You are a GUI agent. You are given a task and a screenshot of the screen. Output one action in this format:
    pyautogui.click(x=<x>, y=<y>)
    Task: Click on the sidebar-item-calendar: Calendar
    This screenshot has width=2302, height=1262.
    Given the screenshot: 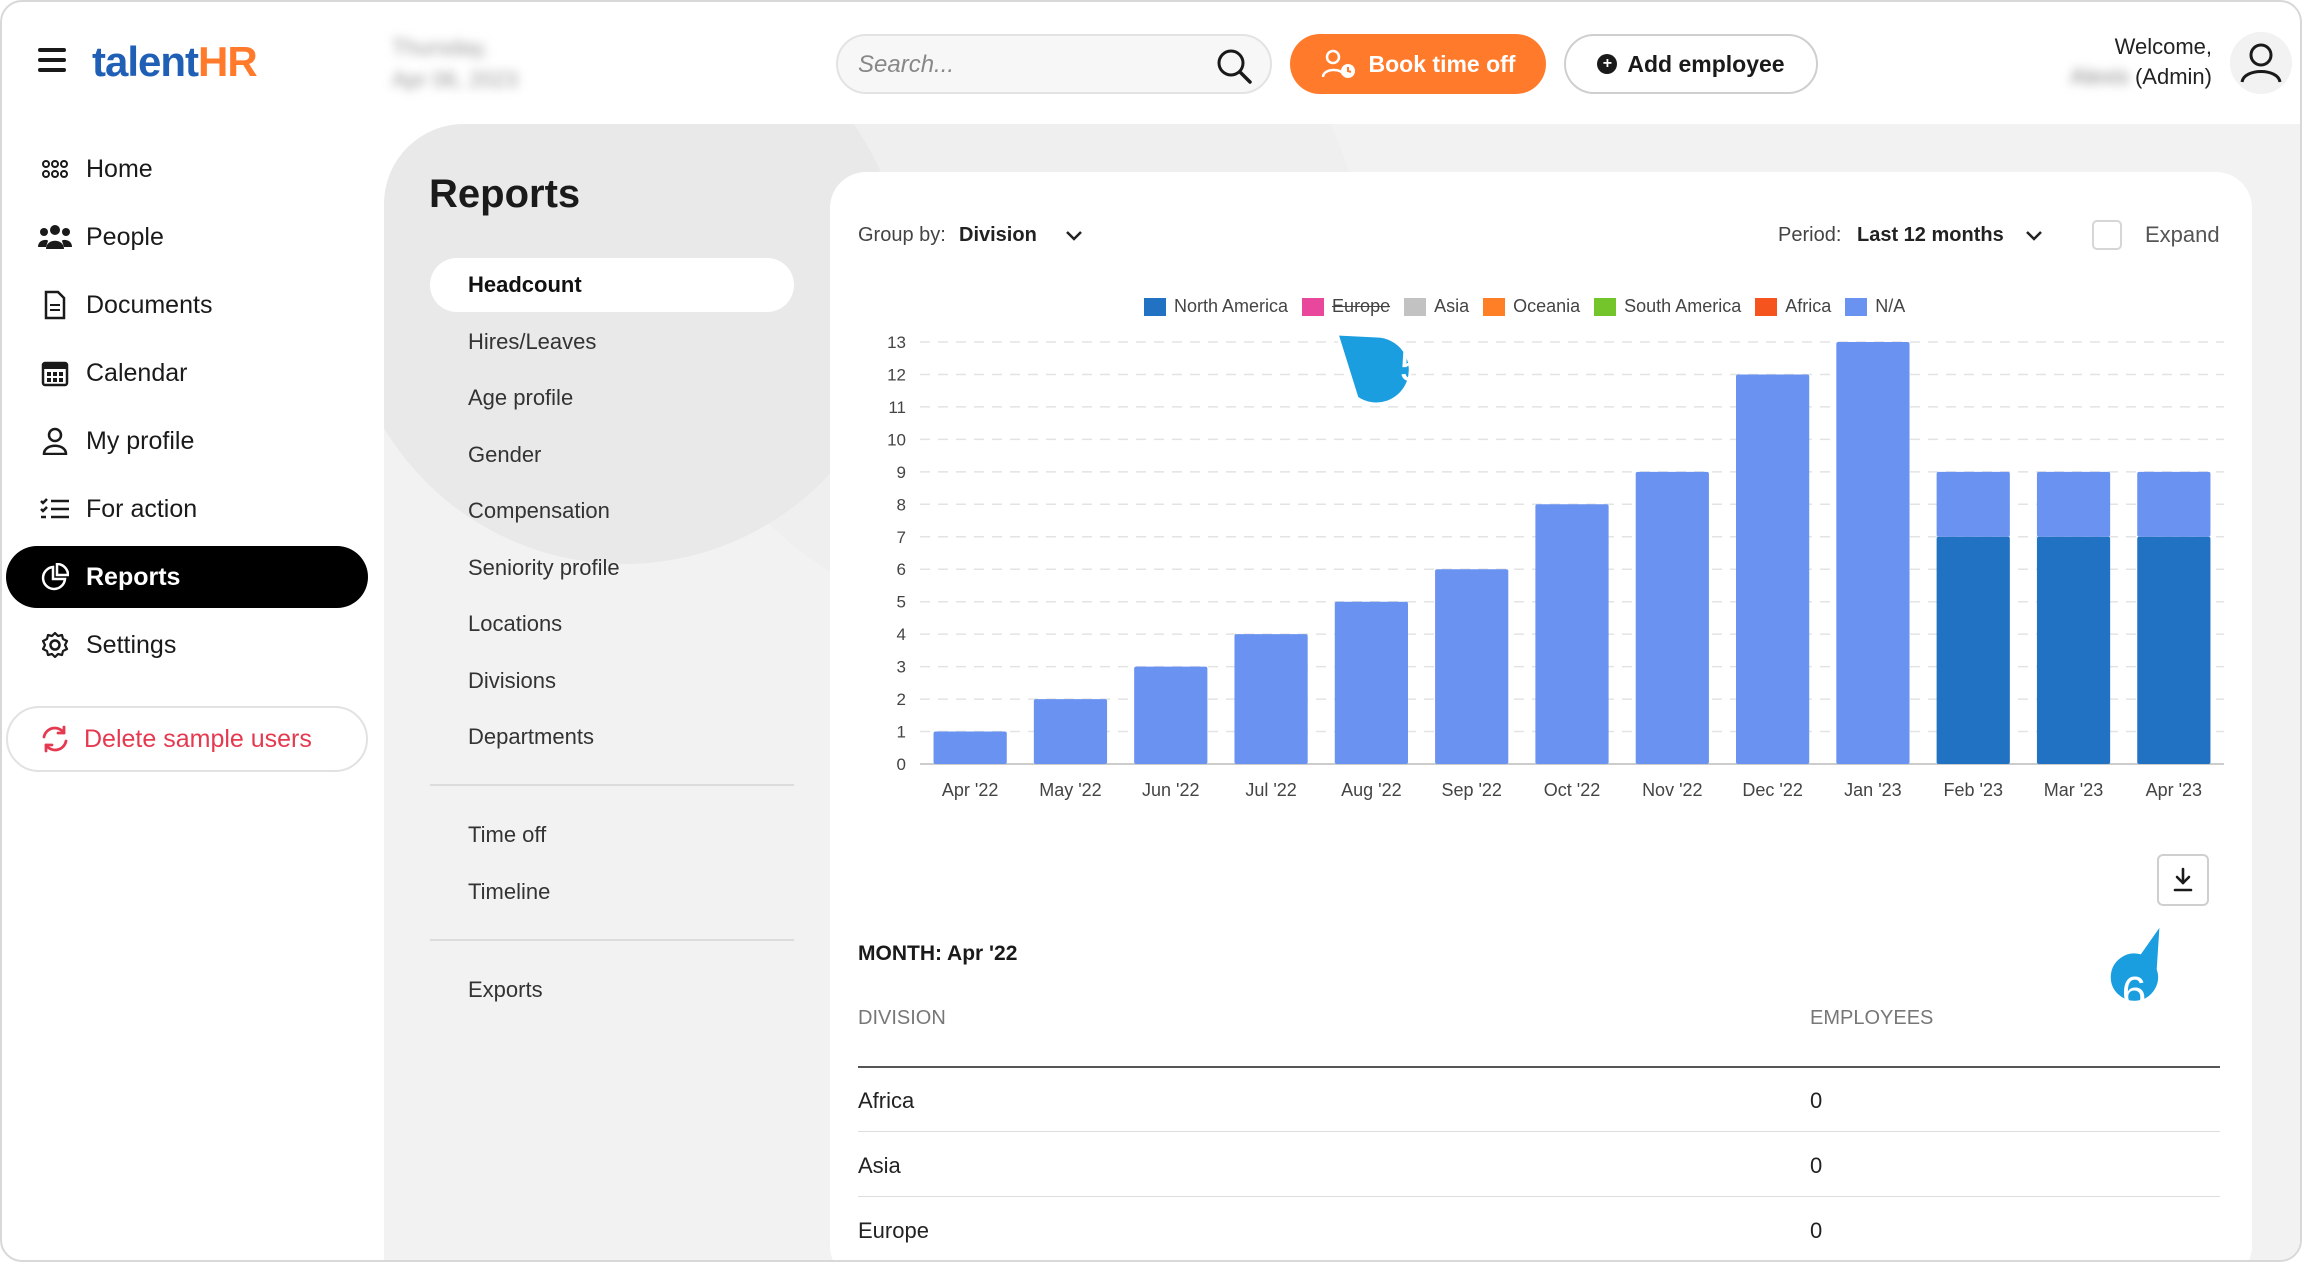 What is the action you would take?
    pyautogui.click(x=187, y=373)
    